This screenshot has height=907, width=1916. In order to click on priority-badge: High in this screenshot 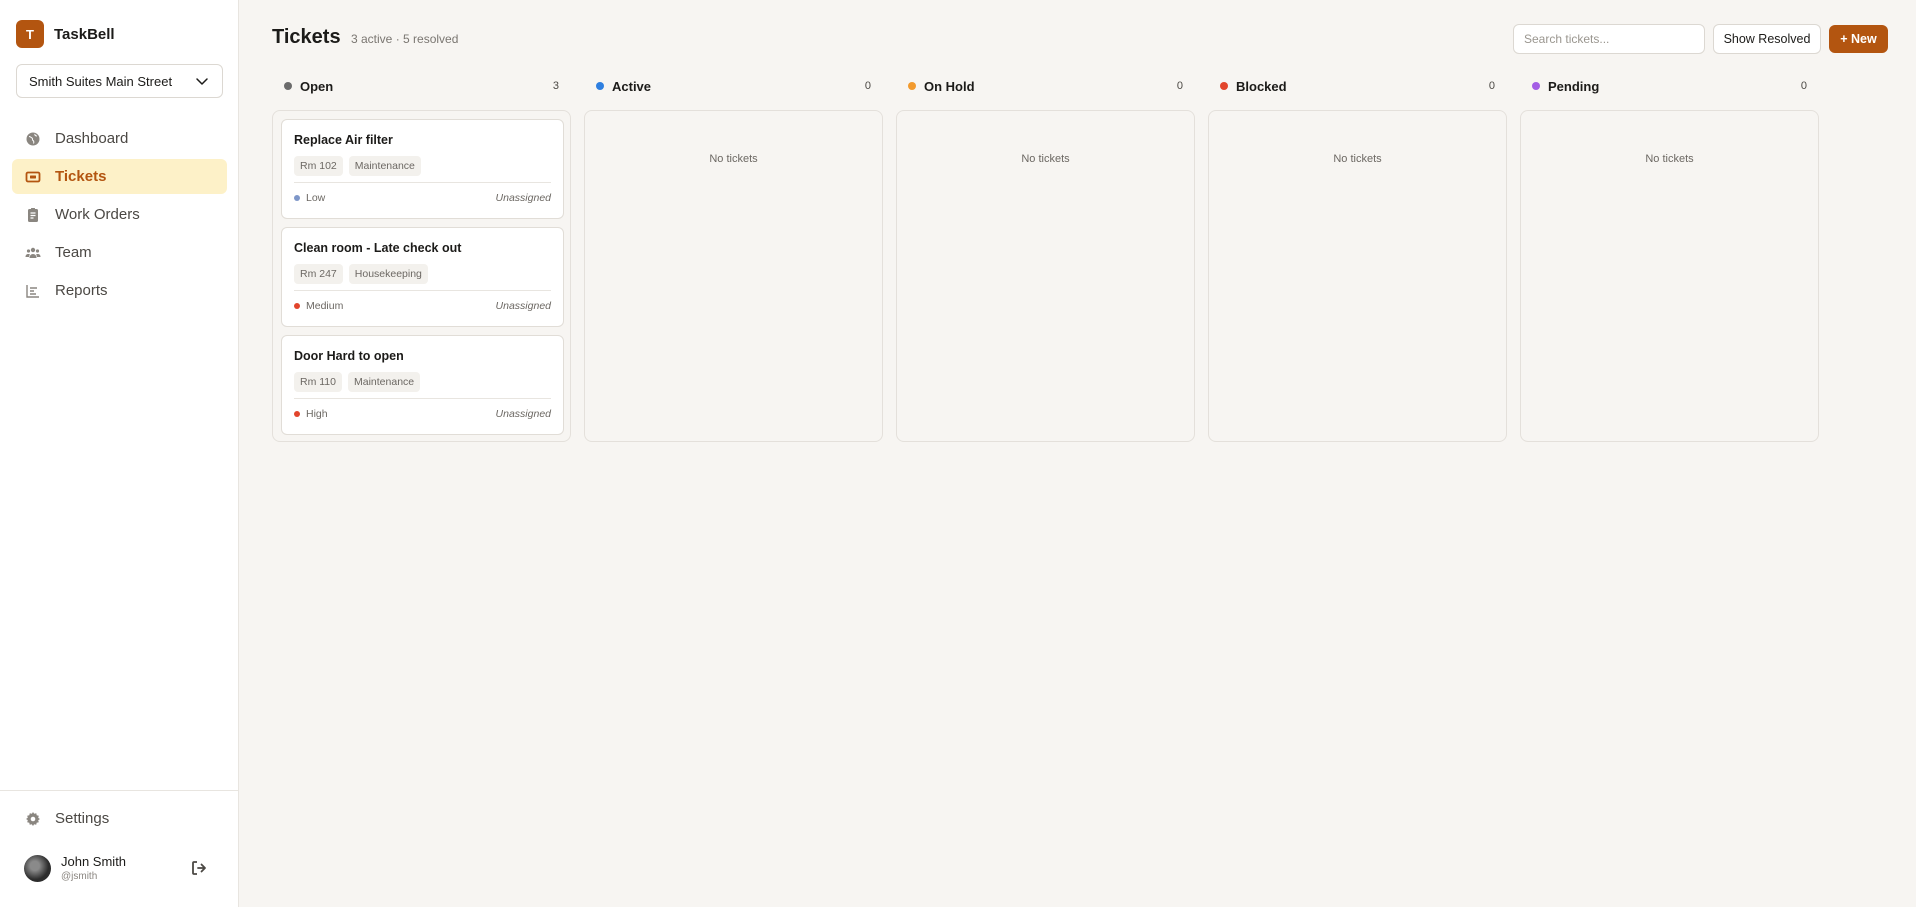, I will do `click(311, 414)`.